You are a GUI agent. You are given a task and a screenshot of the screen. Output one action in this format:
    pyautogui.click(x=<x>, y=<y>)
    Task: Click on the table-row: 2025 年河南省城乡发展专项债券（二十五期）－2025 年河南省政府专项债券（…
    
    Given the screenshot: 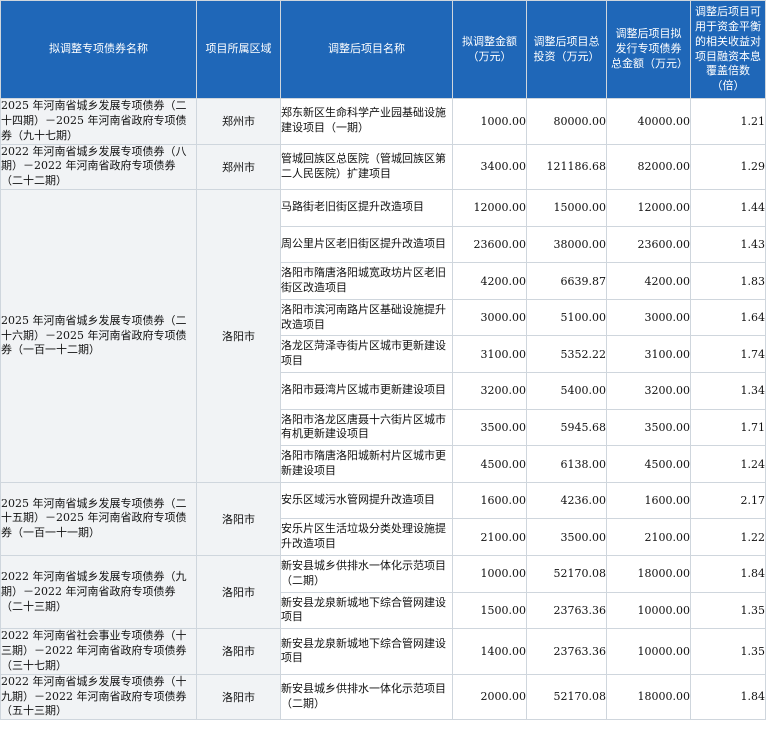 What is the action you would take?
    pyautogui.click(x=383, y=519)
    